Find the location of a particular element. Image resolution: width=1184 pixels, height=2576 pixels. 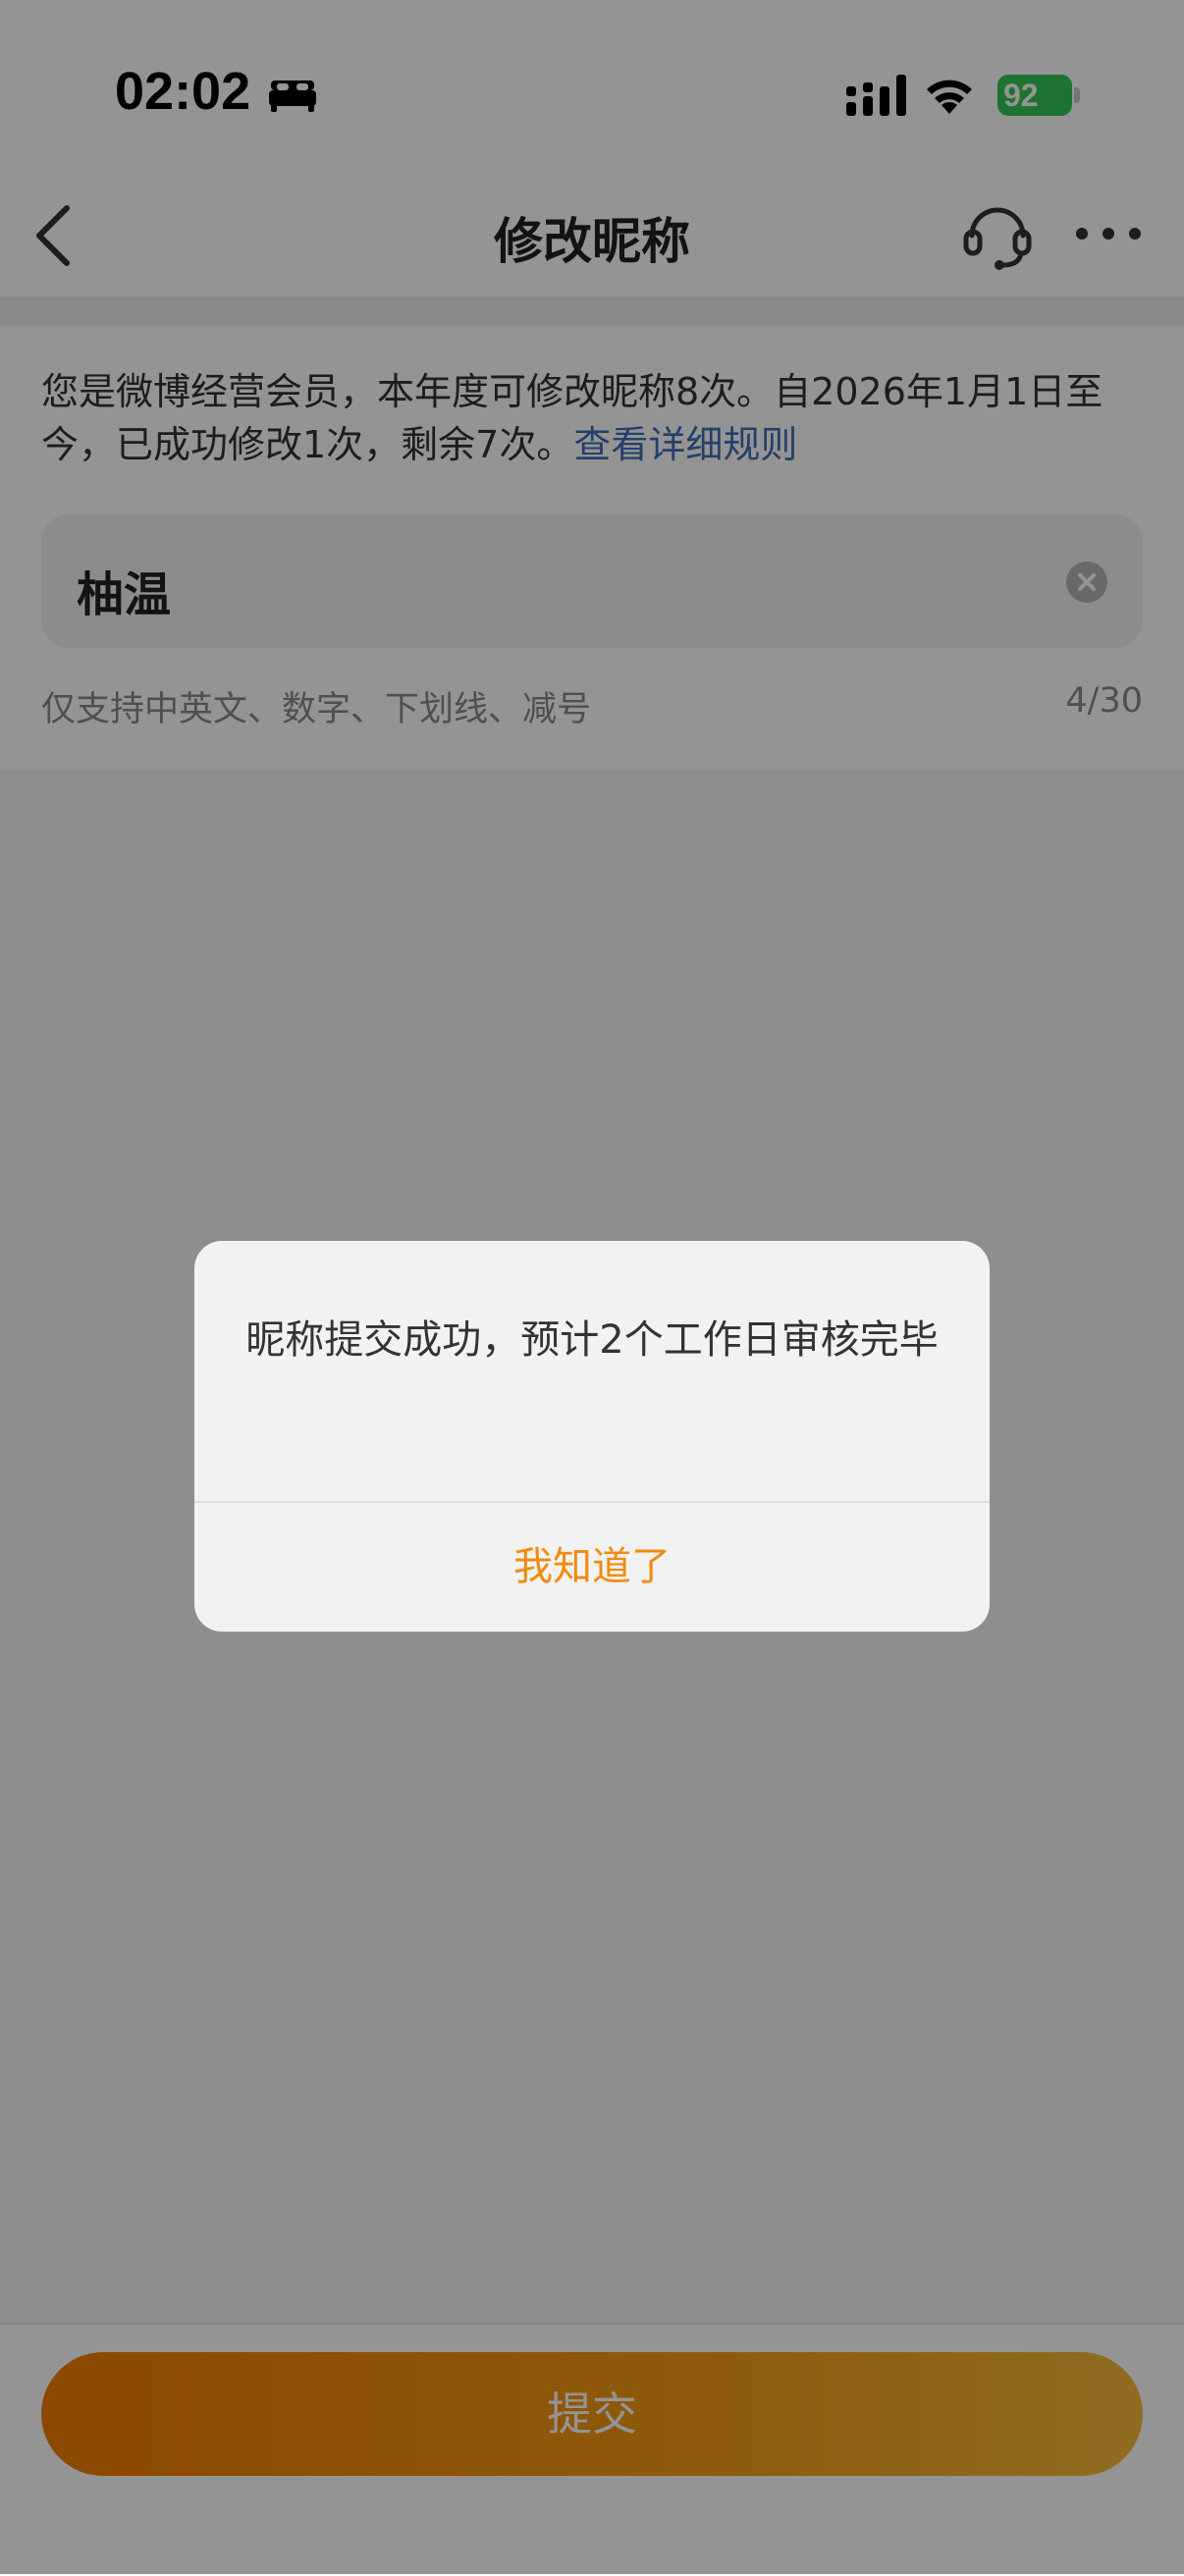

success-dialog: 昵称提交成功，预计2个工作日审核完毕 我知道了 is located at coordinates (592, 1436).